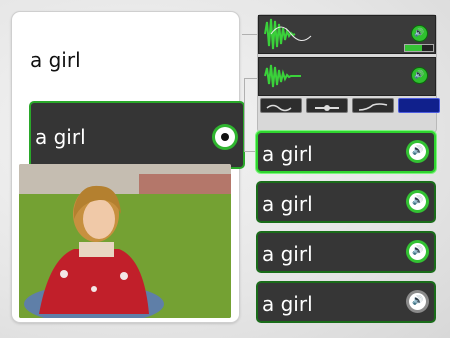 The width and height of the screenshot is (450, 338). Describe the element at coordinates (419, 105) in the screenshot. I see `blue-mode-icon` at that location.